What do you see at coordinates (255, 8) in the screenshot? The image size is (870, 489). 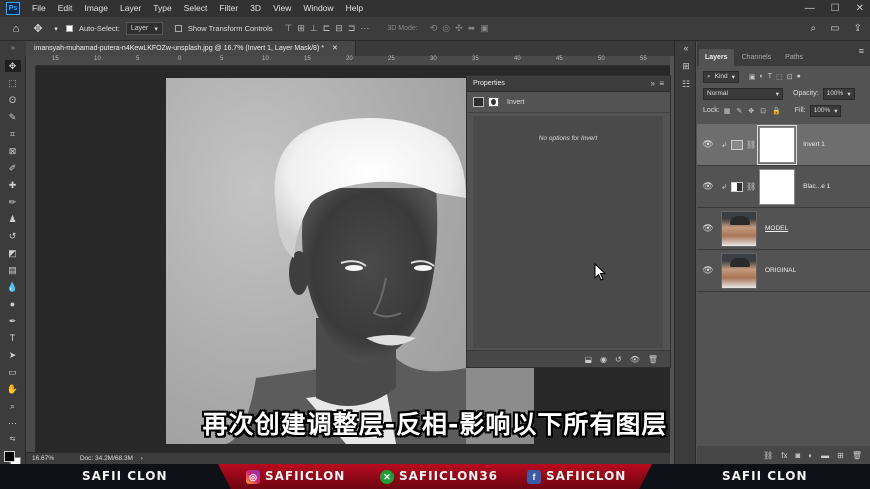 I see `menu-3d: 3D` at bounding box center [255, 8].